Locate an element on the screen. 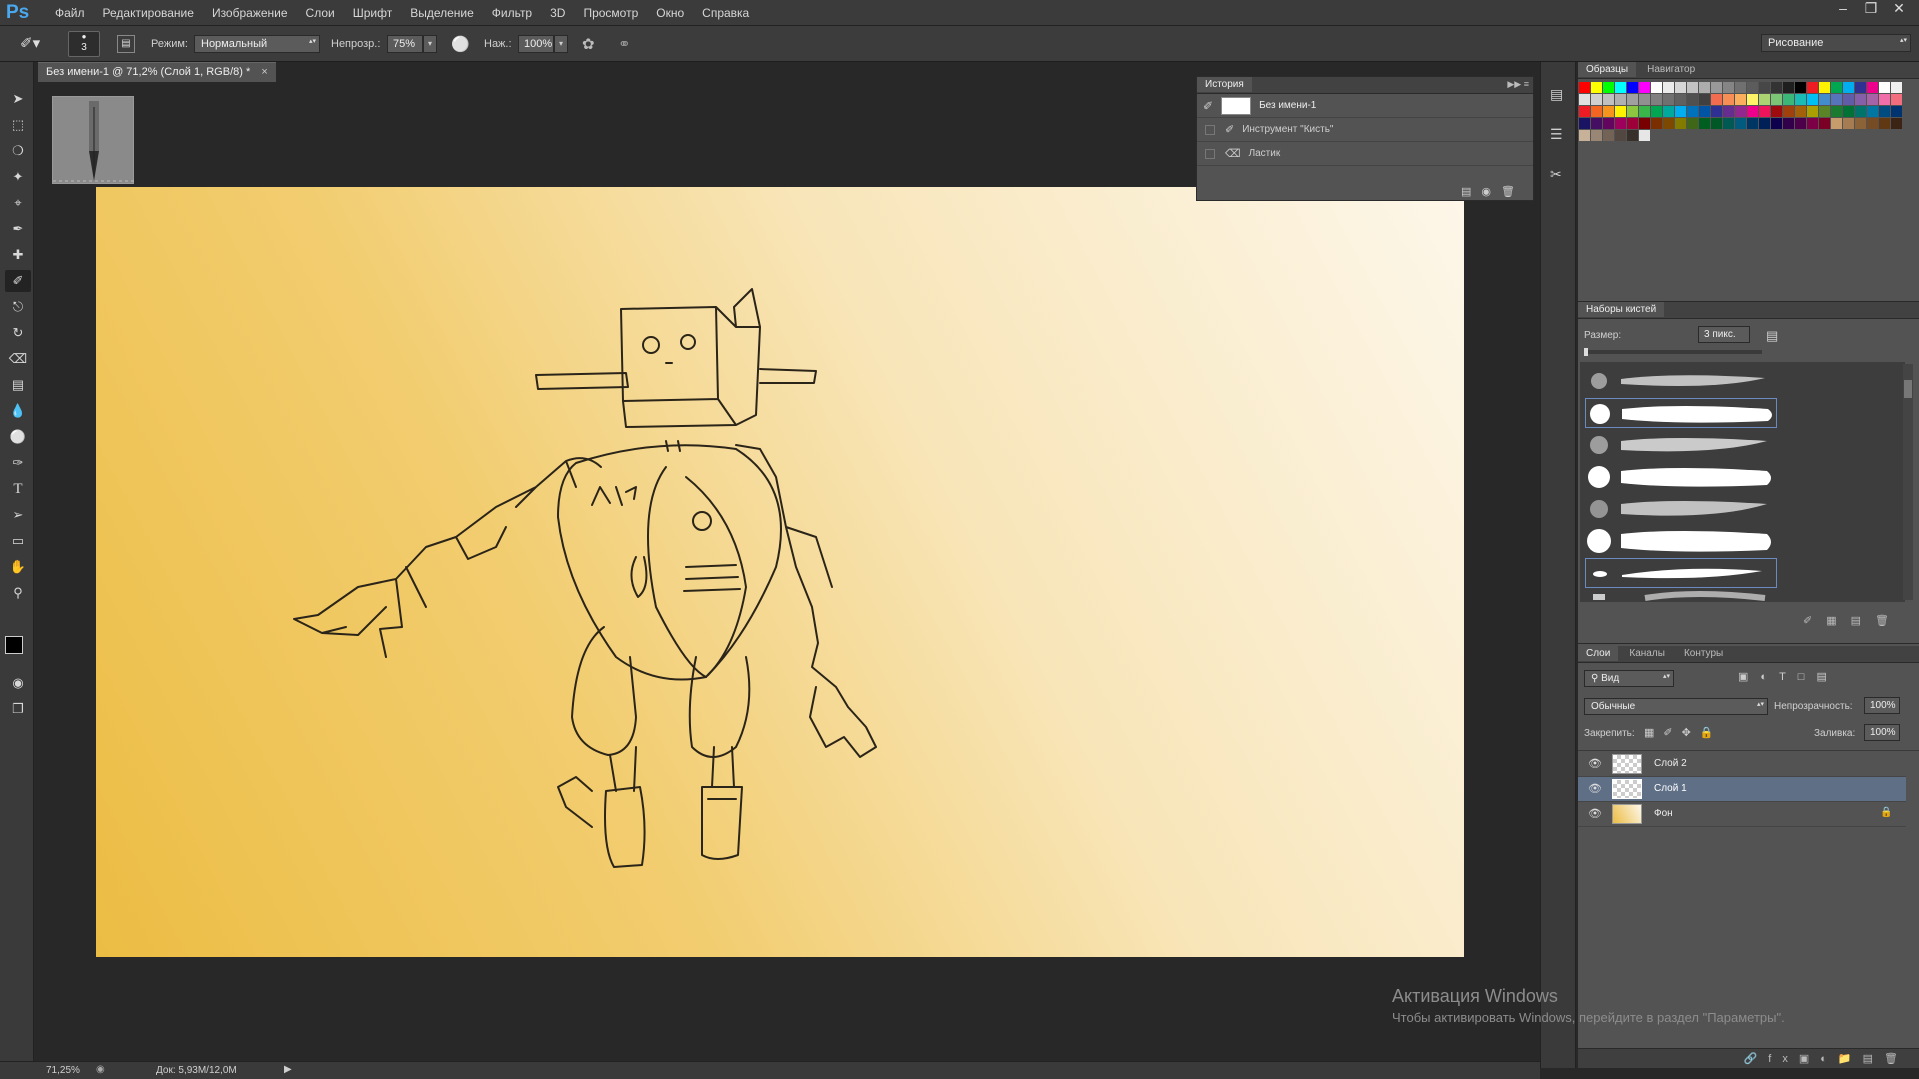 This screenshot has height=1079, width=1919. layer-filter-select: ⚲ Вид is located at coordinates (1629, 678).